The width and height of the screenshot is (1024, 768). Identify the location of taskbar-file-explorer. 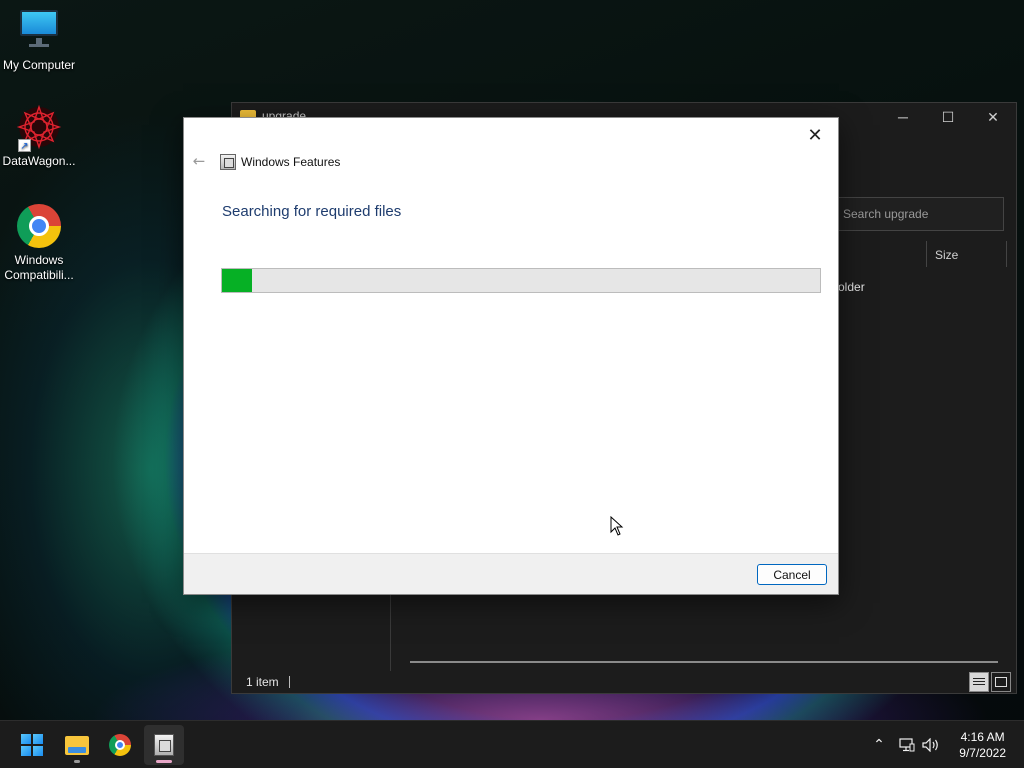
(77, 745).